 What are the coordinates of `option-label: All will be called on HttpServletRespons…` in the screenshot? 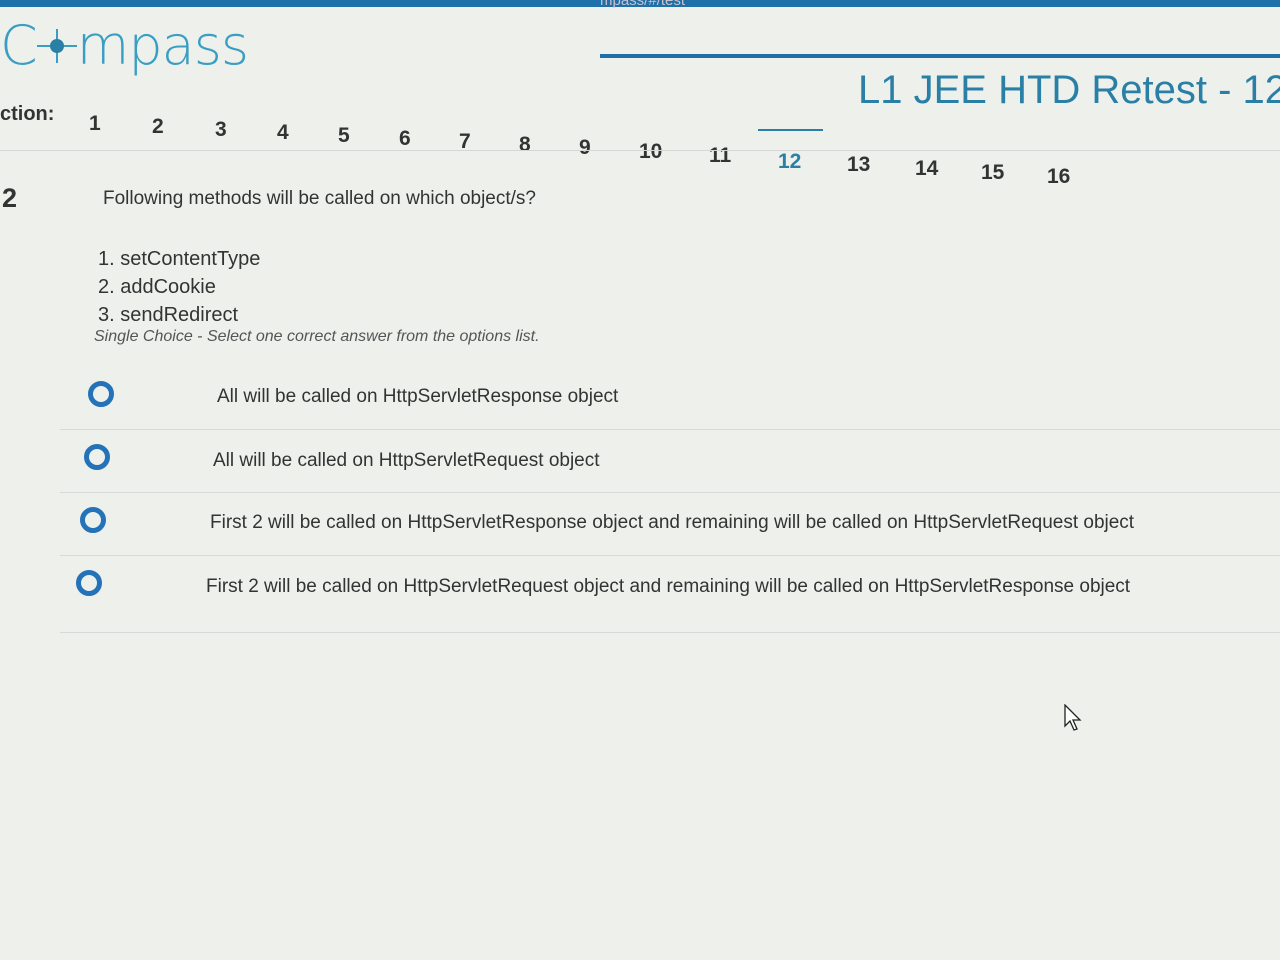 It's located at (418, 396).